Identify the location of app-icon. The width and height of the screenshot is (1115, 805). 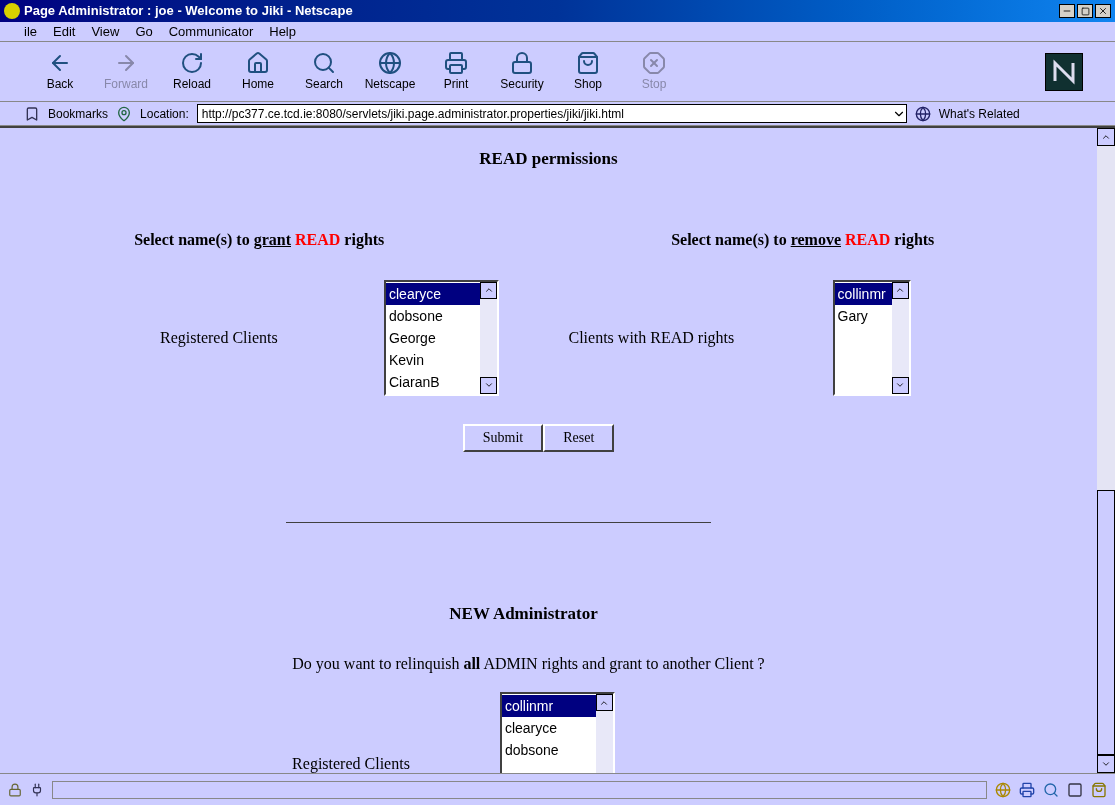
(12, 11).